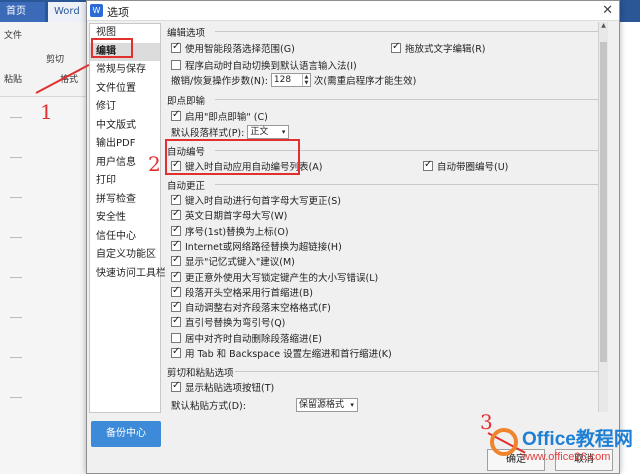 This screenshot has height=474, width=640. What do you see at coordinates (22, 12) in the screenshot?
I see `tab-home: 首页` at bounding box center [22, 12].